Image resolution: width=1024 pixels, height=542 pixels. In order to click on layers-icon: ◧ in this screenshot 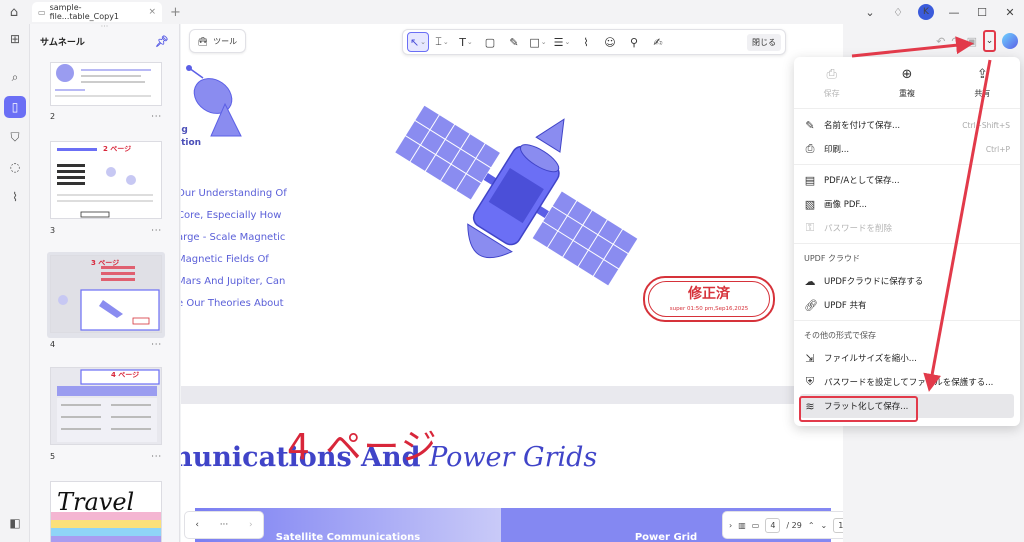, I will do `click(15, 523)`.